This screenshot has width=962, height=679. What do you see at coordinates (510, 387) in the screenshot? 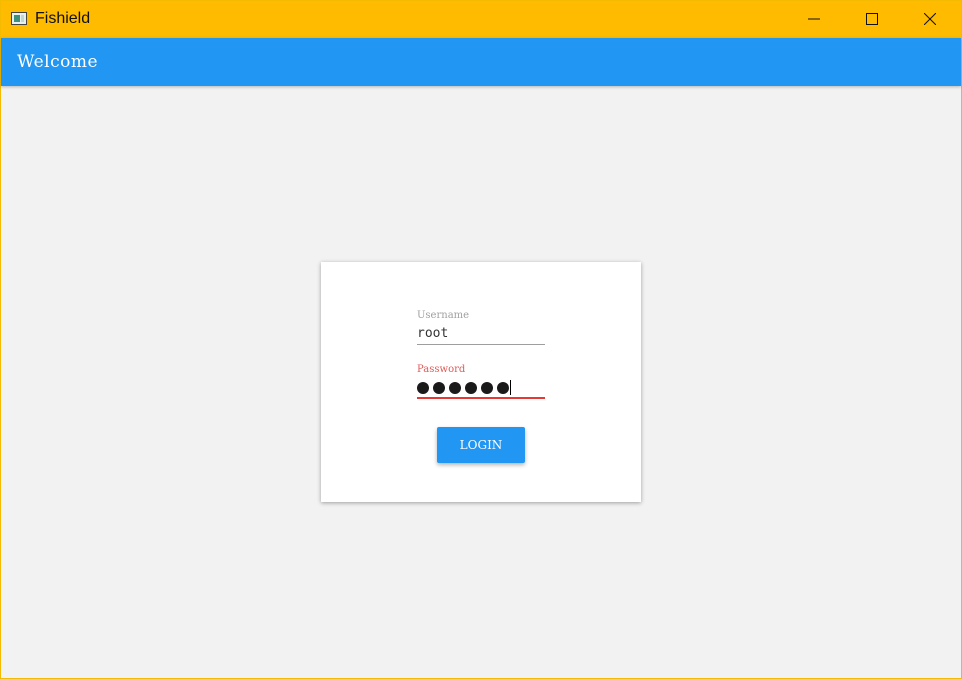
I see `text-caret` at bounding box center [510, 387].